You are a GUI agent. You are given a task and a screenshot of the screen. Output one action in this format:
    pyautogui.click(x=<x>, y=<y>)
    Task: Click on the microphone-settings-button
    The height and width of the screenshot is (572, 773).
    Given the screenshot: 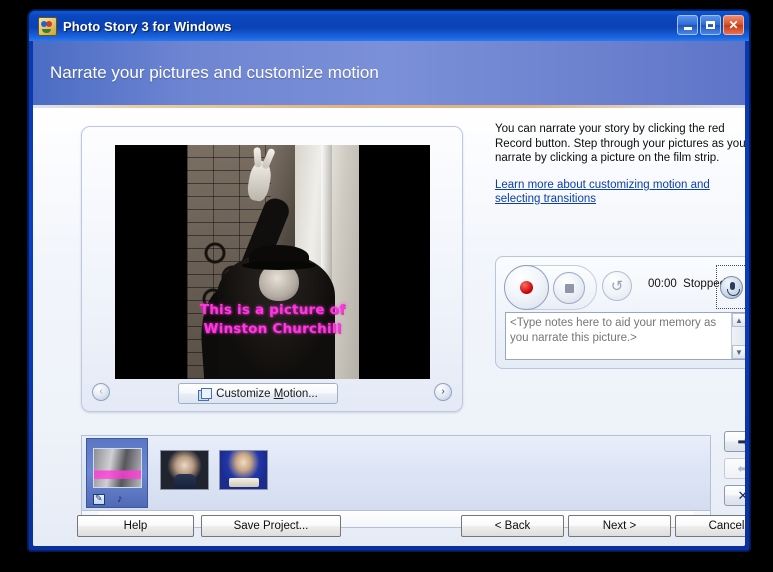 What is the action you would take?
    pyautogui.click(x=731, y=287)
    